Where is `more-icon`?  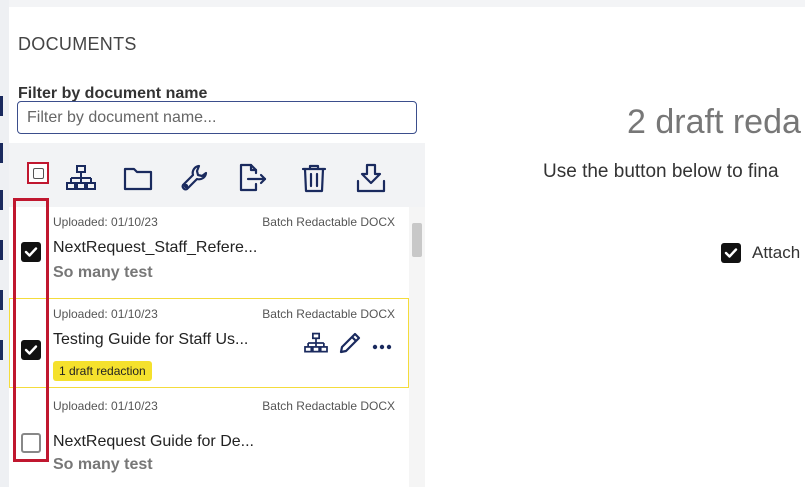 more-icon is located at coordinates (382, 346).